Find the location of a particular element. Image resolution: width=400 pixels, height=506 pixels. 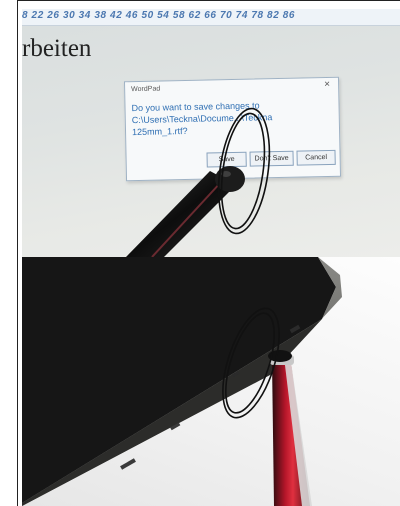

stylus-pen-icon is located at coordinates (198, 182).